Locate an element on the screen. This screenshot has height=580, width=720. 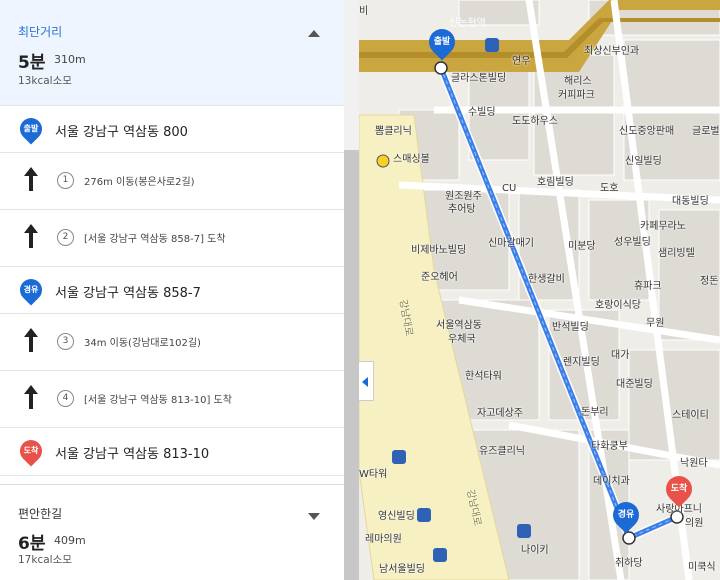
step-instruction: 34m 이동(강남대로102길) is located at coordinates (142, 343).